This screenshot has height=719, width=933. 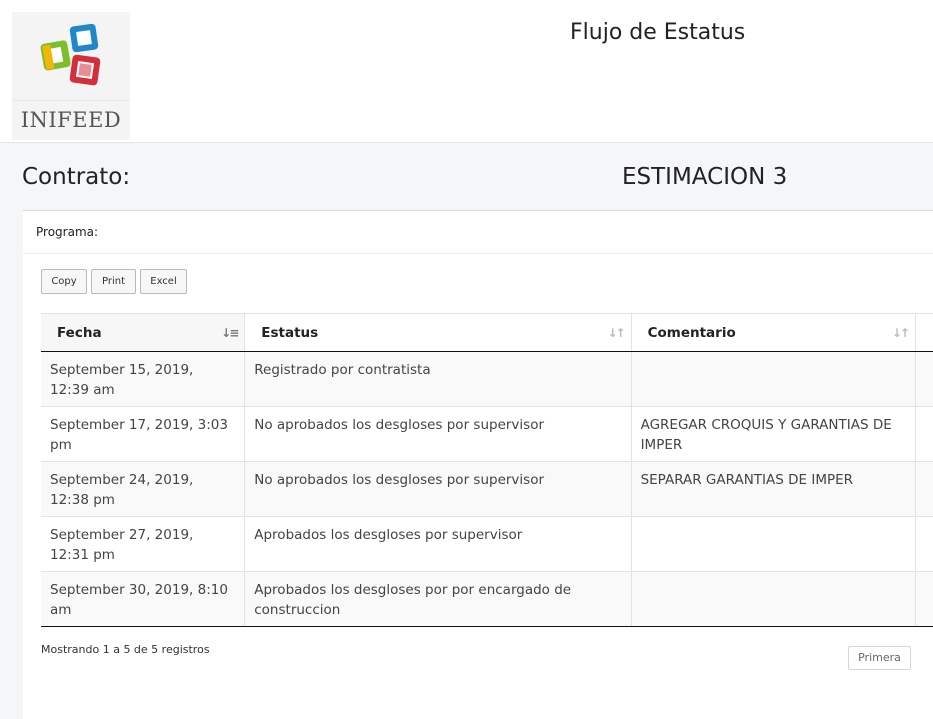 What do you see at coordinates (773, 332) in the screenshot?
I see `column-header-comentario: Comentario ↓↑` at bounding box center [773, 332].